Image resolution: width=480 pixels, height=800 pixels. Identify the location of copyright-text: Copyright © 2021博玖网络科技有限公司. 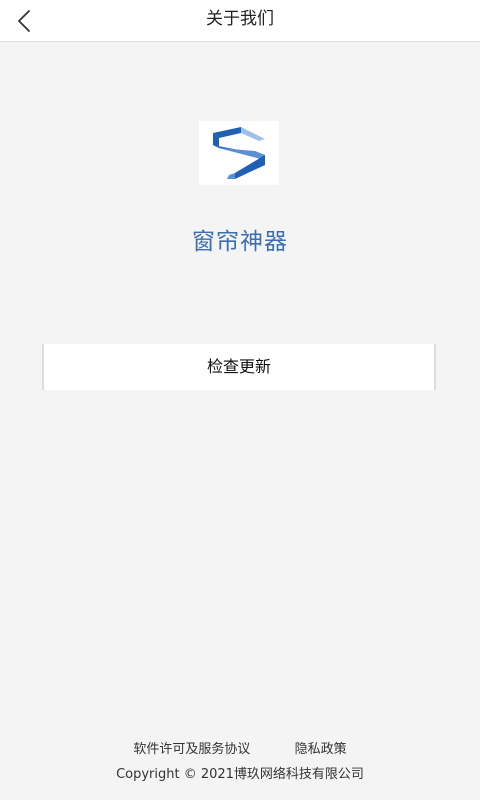
(240, 774).